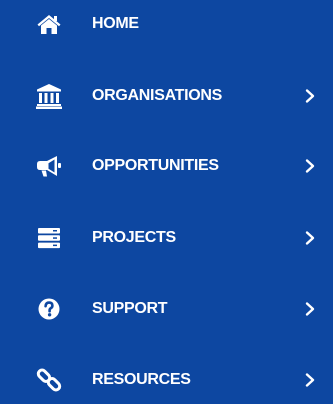 Image resolution: width=333 pixels, height=404 pixels. What do you see at coordinates (49, 380) in the screenshot?
I see `link-icon` at bounding box center [49, 380].